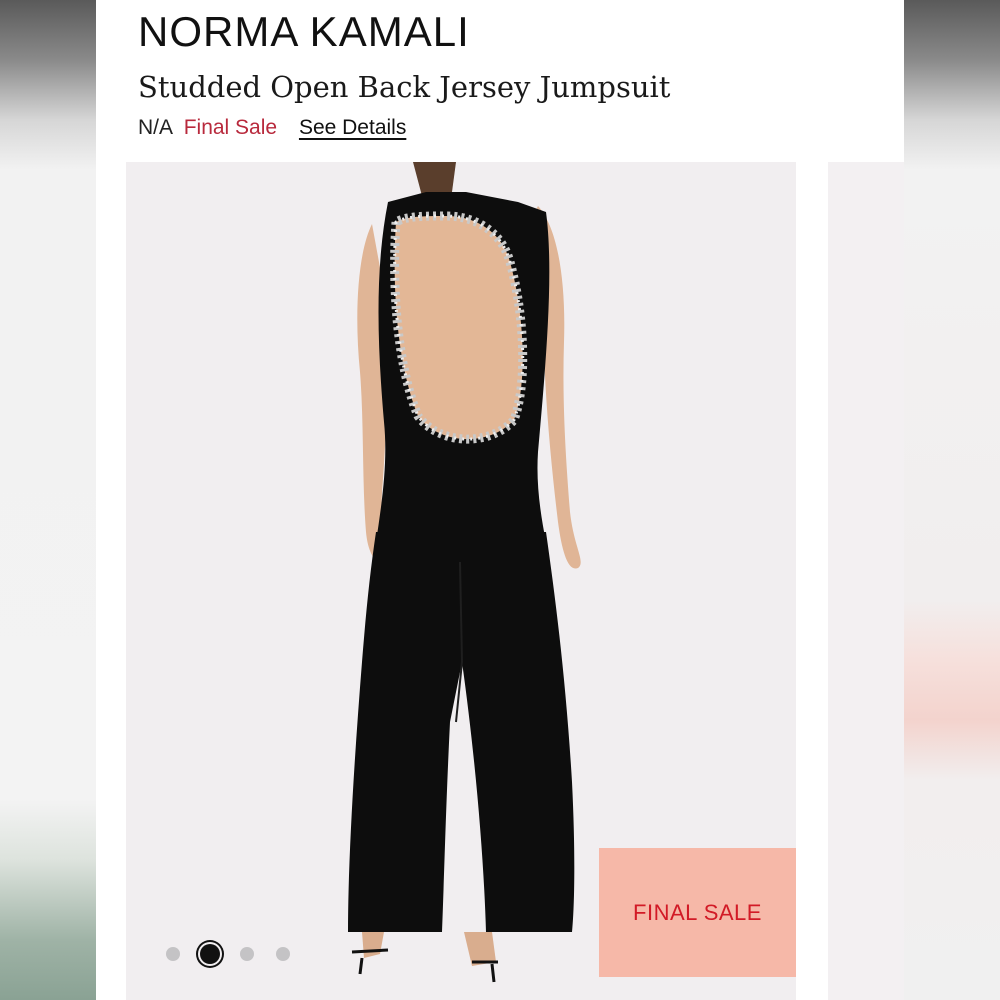 This screenshot has width=1000, height=1000. I want to click on product-title: Studded Open Back Jersey Jumpsuit, so click(404, 87).